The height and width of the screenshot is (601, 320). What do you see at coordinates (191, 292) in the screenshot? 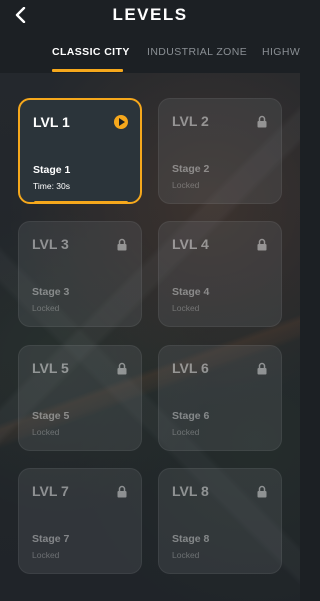
I see `stage-label: Stage 4` at bounding box center [191, 292].